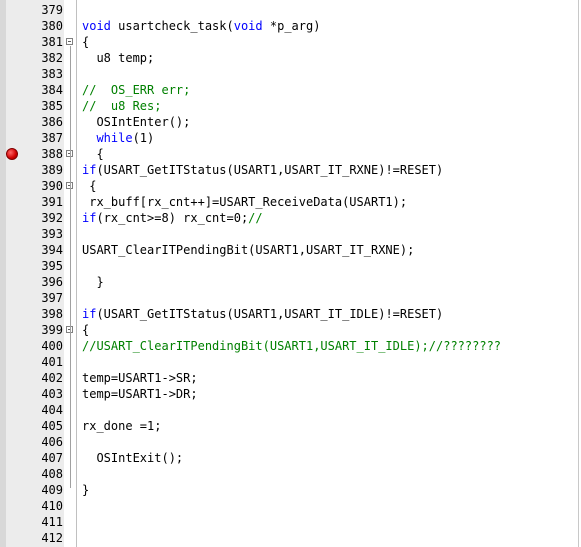 The height and width of the screenshot is (547, 581). I want to click on line-number: 396, so click(52, 282).